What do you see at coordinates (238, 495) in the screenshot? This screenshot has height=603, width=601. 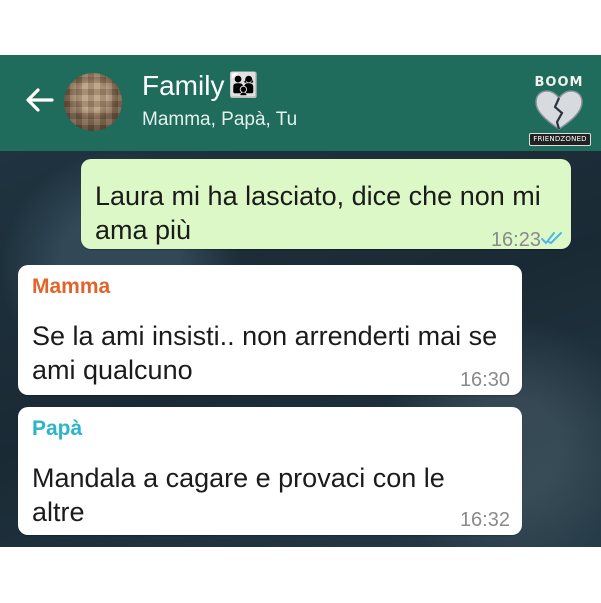 I see `message-text: Mandala a cagare e provaci con le altre` at bounding box center [238, 495].